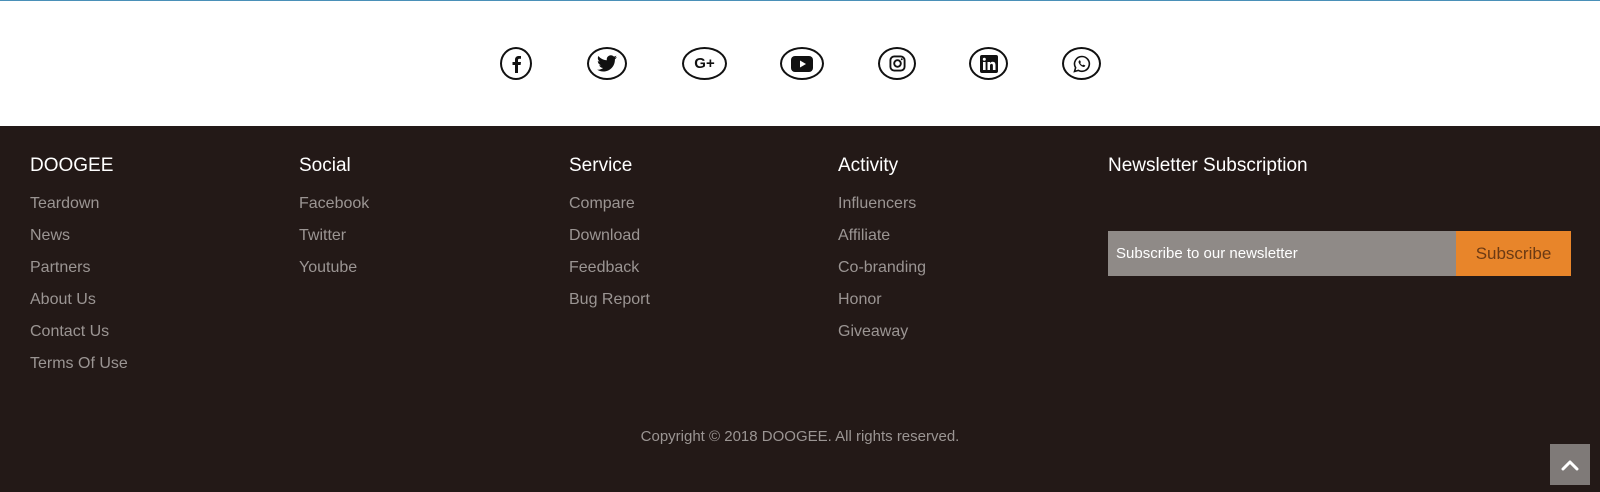  What do you see at coordinates (609, 242) in the screenshot?
I see `footer-link-download: Download` at bounding box center [609, 242].